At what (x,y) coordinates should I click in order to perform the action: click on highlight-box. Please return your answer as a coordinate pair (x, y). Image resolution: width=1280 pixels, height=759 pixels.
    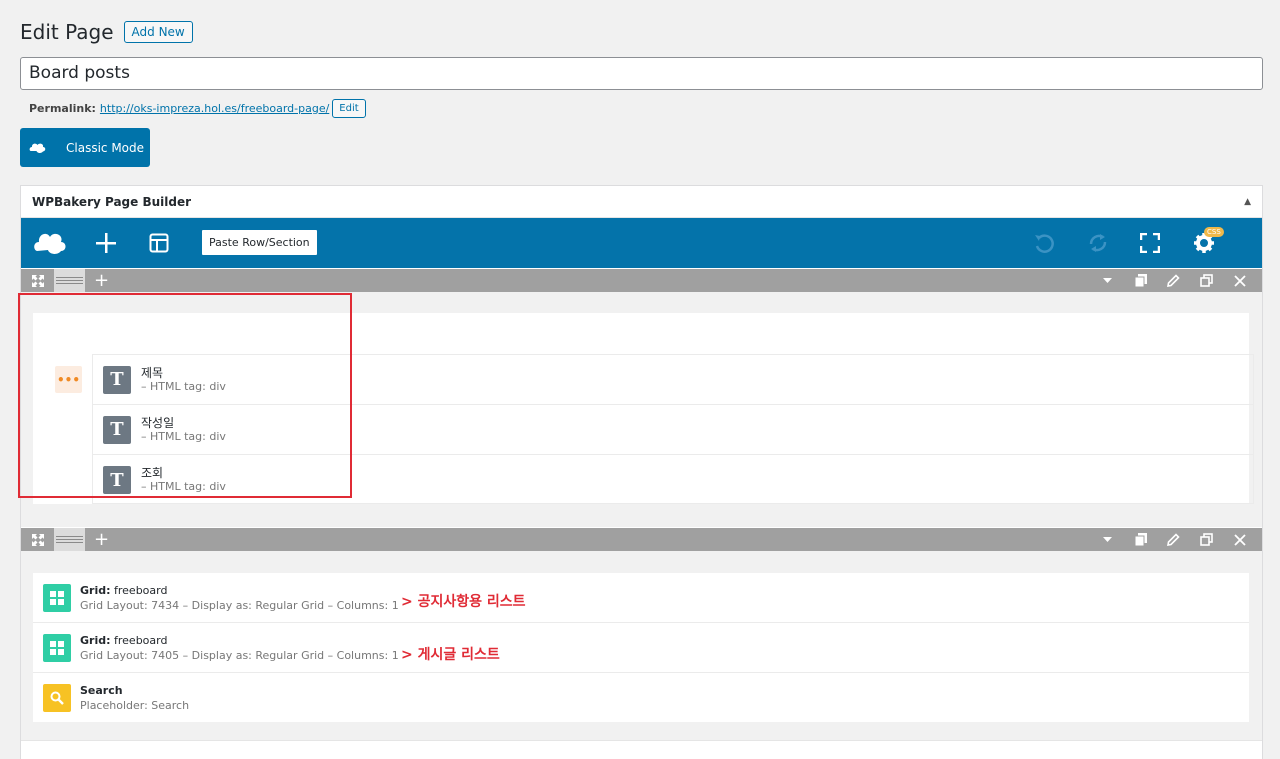
    Looking at the image, I should click on (185, 395).